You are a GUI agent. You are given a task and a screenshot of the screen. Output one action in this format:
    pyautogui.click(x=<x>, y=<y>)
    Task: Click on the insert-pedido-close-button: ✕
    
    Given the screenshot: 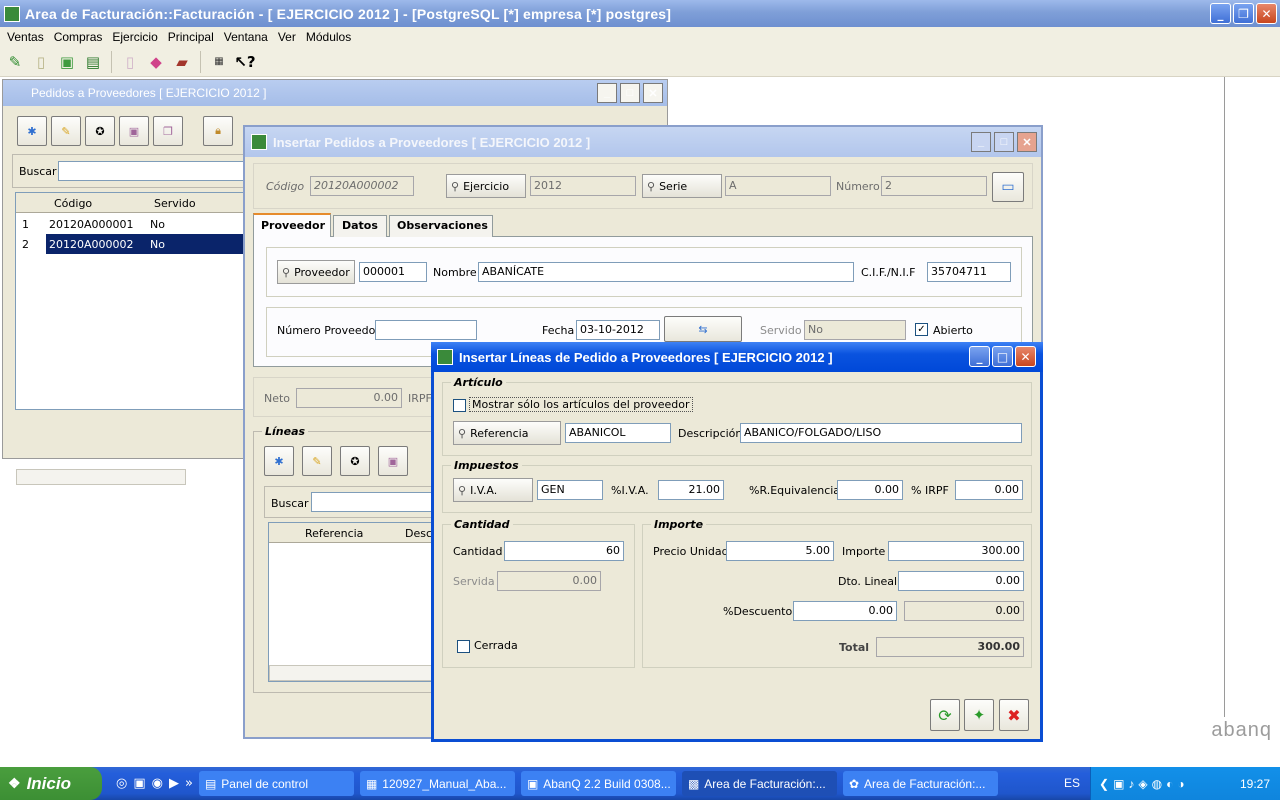 What is the action you would take?
    pyautogui.click(x=1027, y=142)
    